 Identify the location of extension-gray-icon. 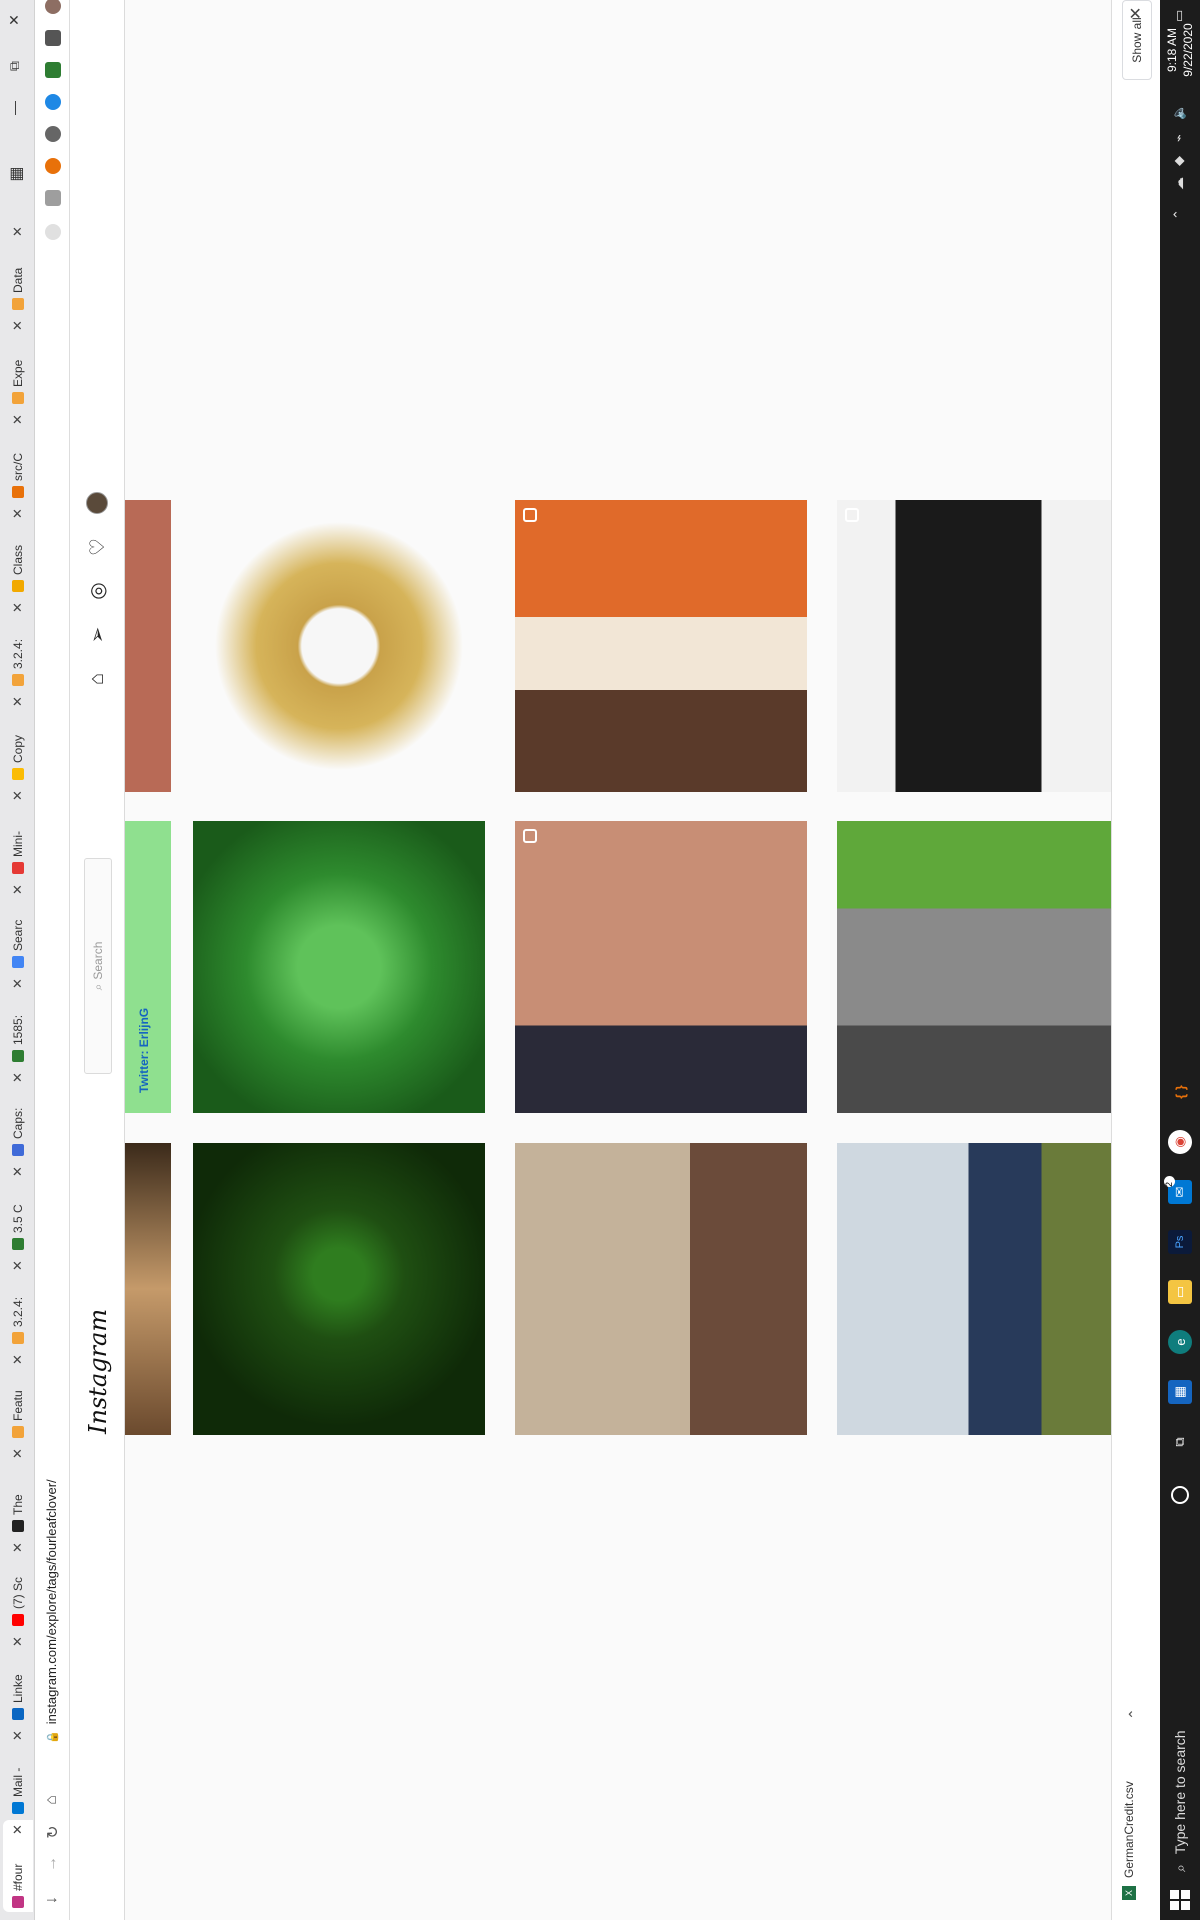
(53, 198).